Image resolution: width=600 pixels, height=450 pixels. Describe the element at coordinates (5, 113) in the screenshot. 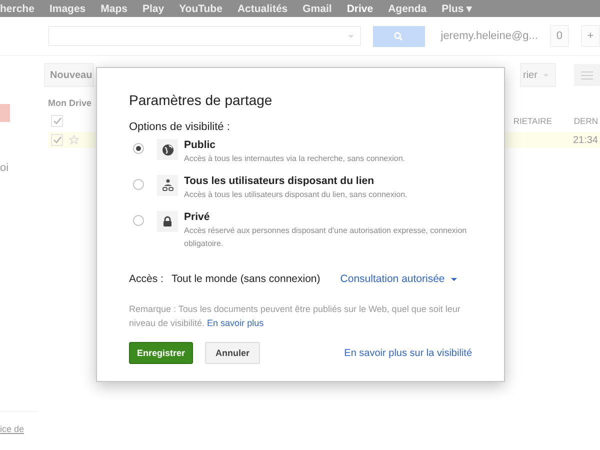

I see `create-button` at that location.